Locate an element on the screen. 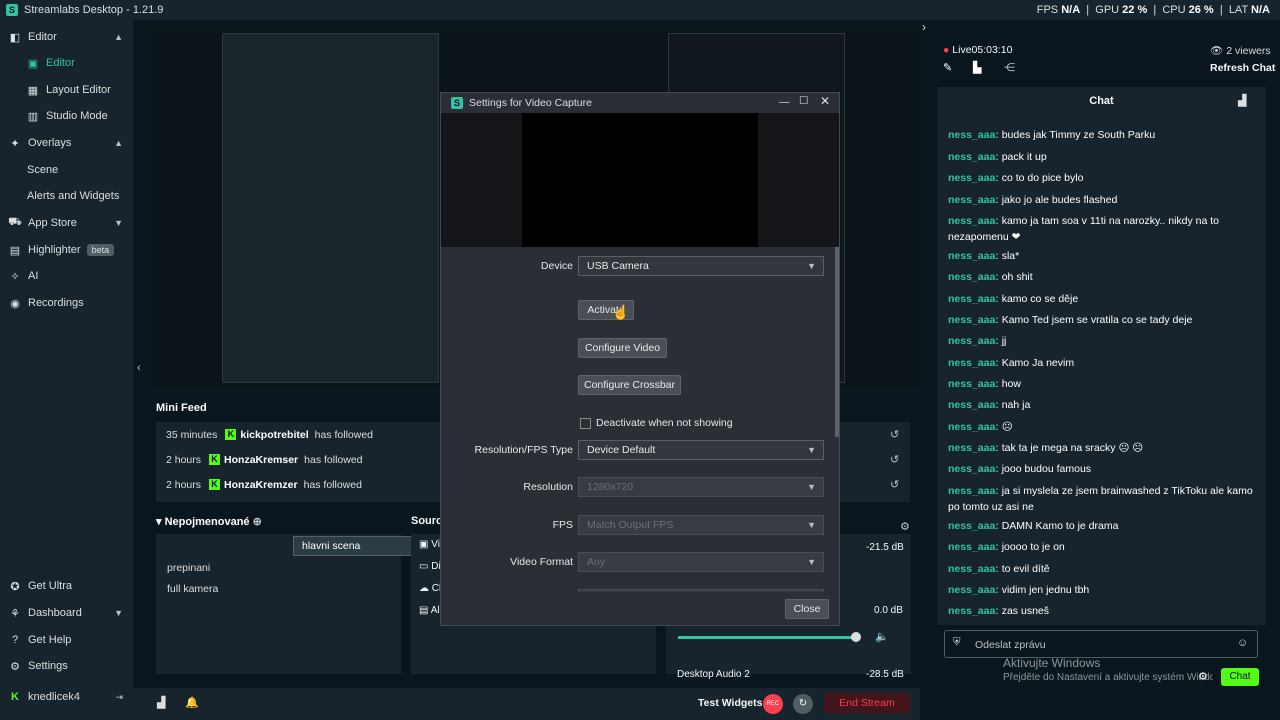  nav-app-store: ⛟ App Store ▼ is located at coordinates (66, 223).